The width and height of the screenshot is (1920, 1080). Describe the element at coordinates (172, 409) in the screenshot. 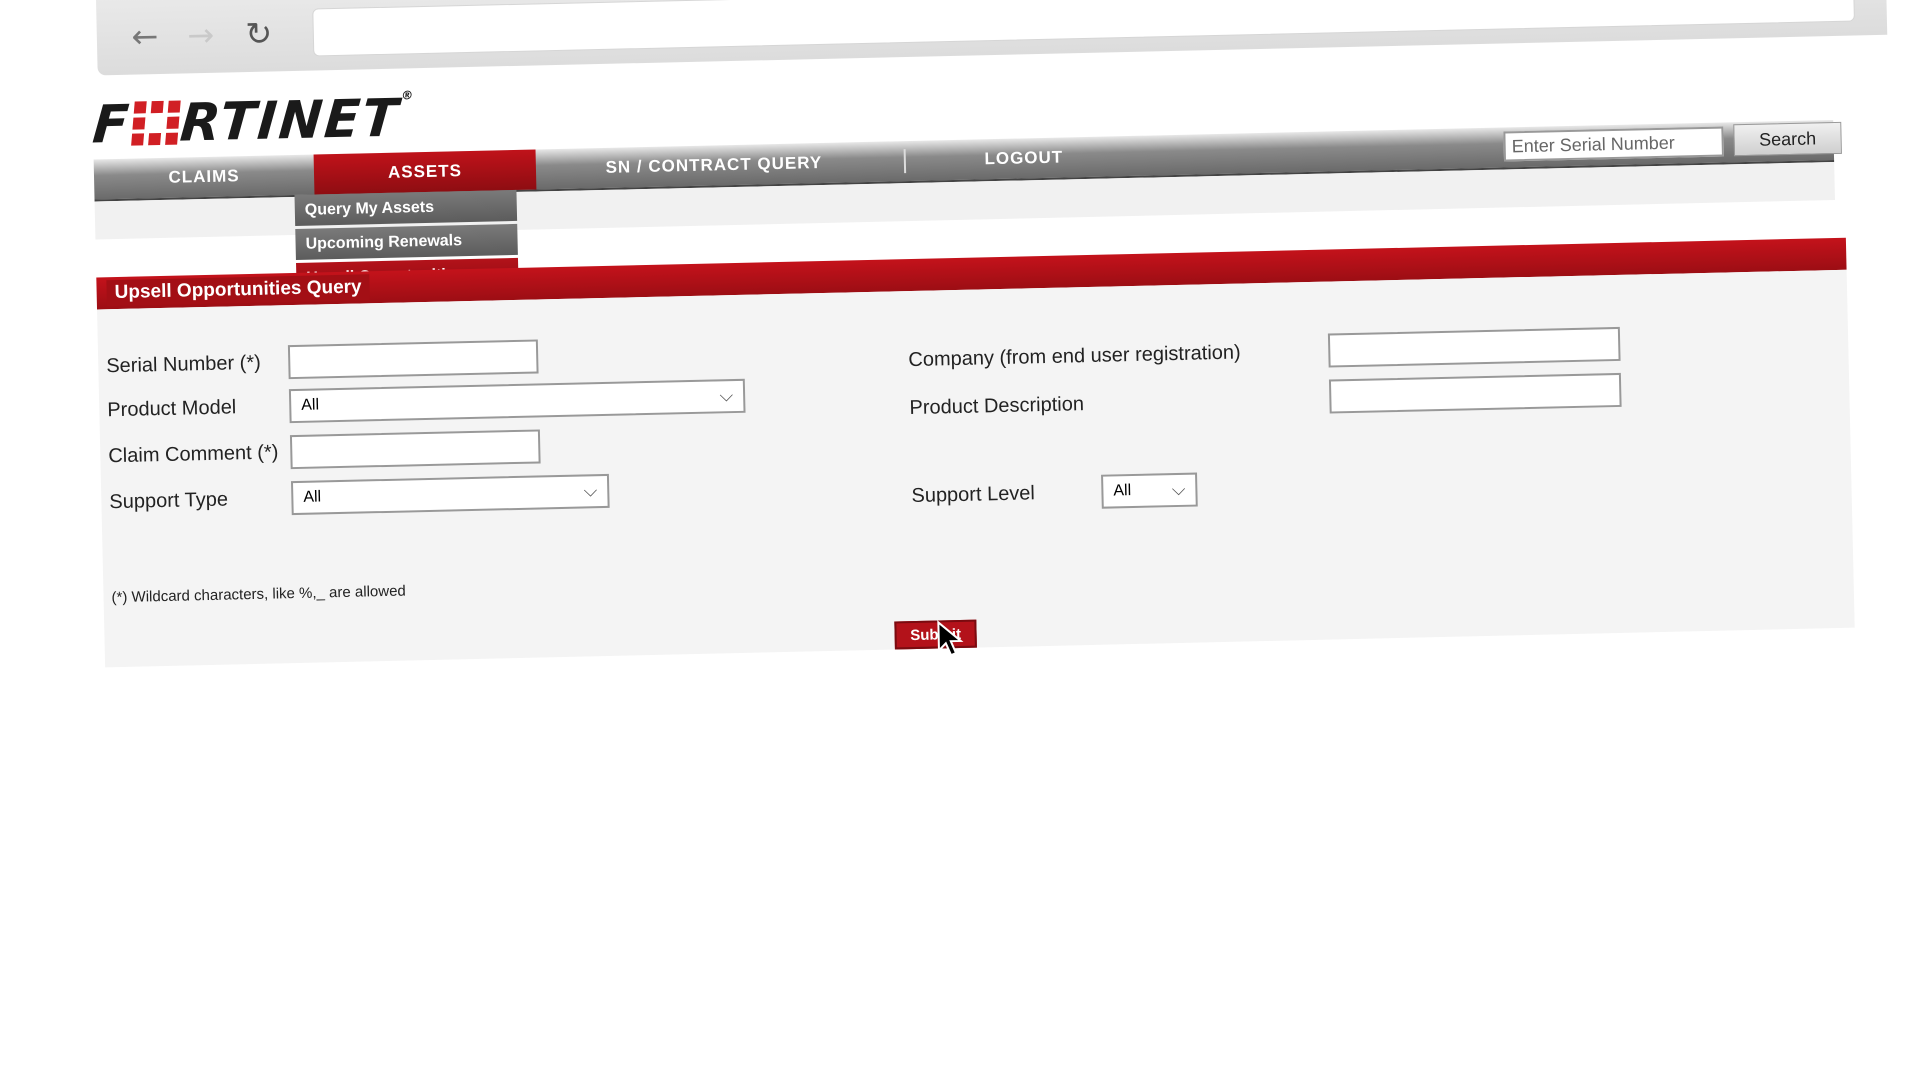

I see `product-model-label: Product Model` at that location.